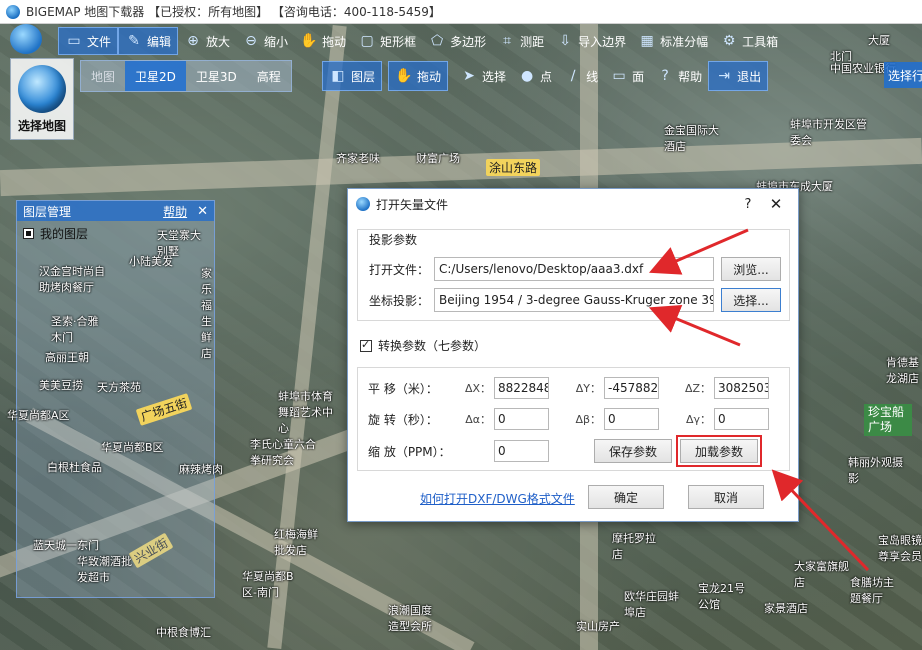 This screenshot has width=922, height=650. Describe the element at coordinates (748, 204) in the screenshot. I see `dialog-help-icon: ?` at that location.